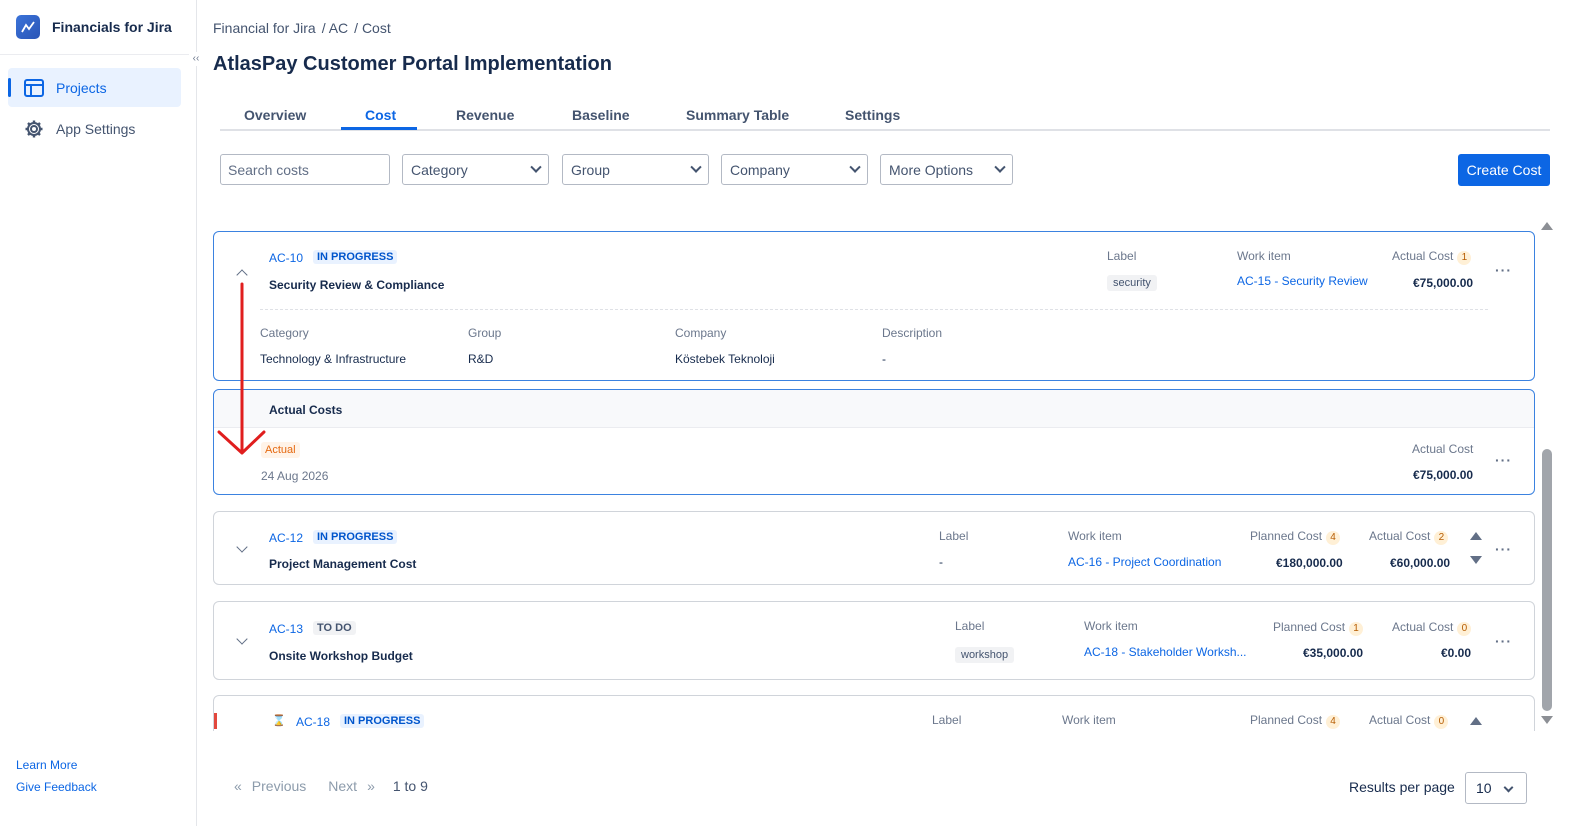 The width and height of the screenshot is (1595, 826). Describe the element at coordinates (295, 476) in the screenshot. I see `cost-date: 24 Aug 2026` at that location.